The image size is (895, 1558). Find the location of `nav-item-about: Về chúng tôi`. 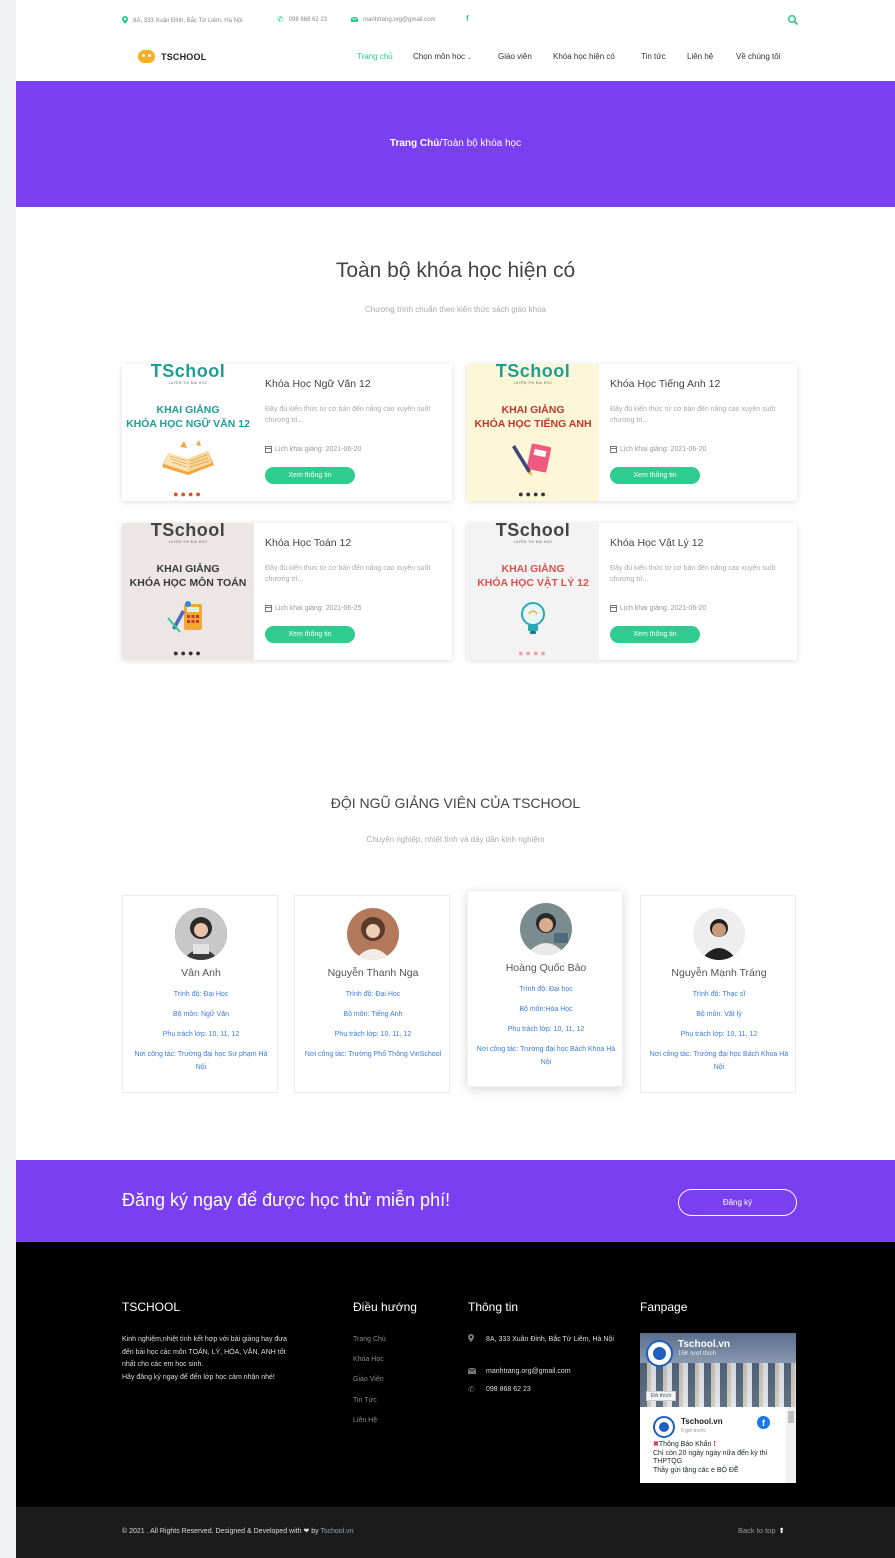

nav-item-about: Về chúng tôi is located at coordinates (758, 56).